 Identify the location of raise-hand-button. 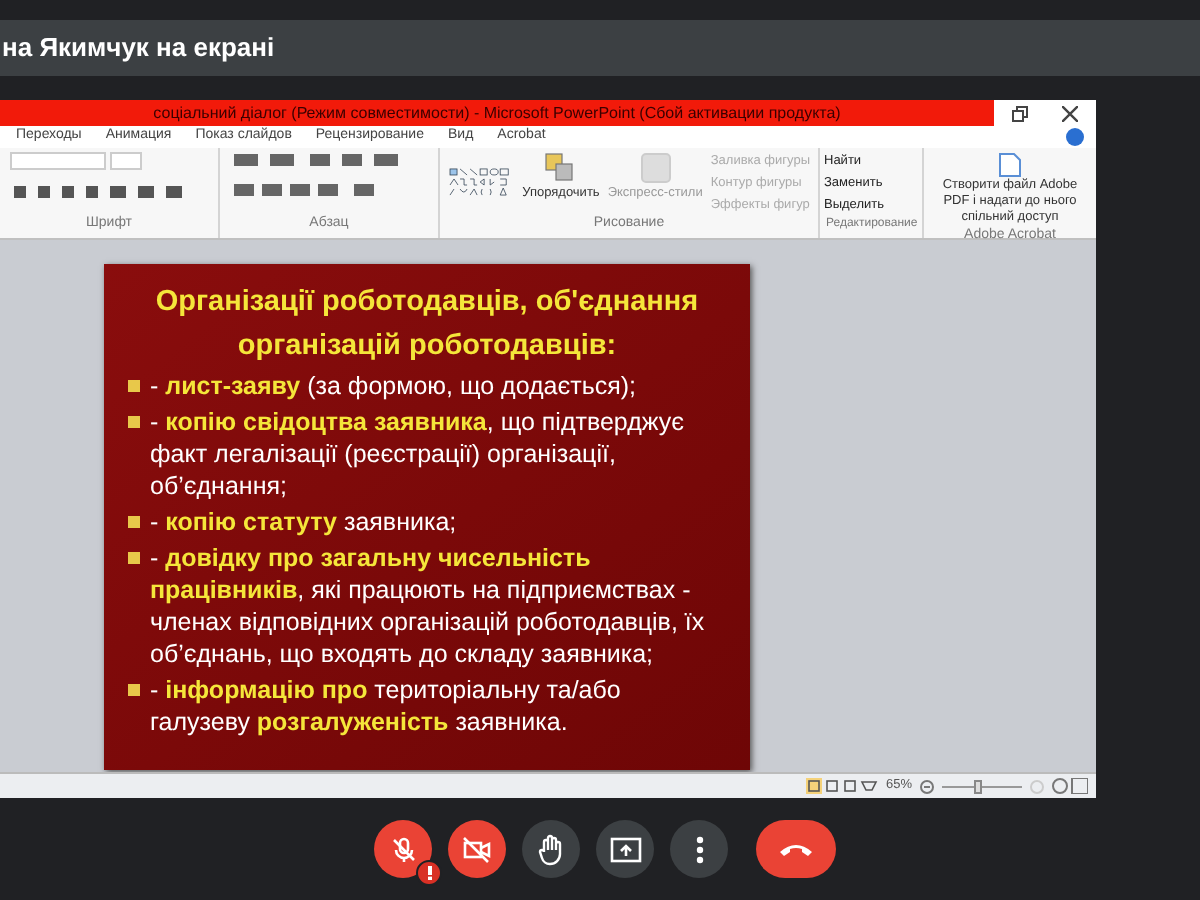
(551, 849).